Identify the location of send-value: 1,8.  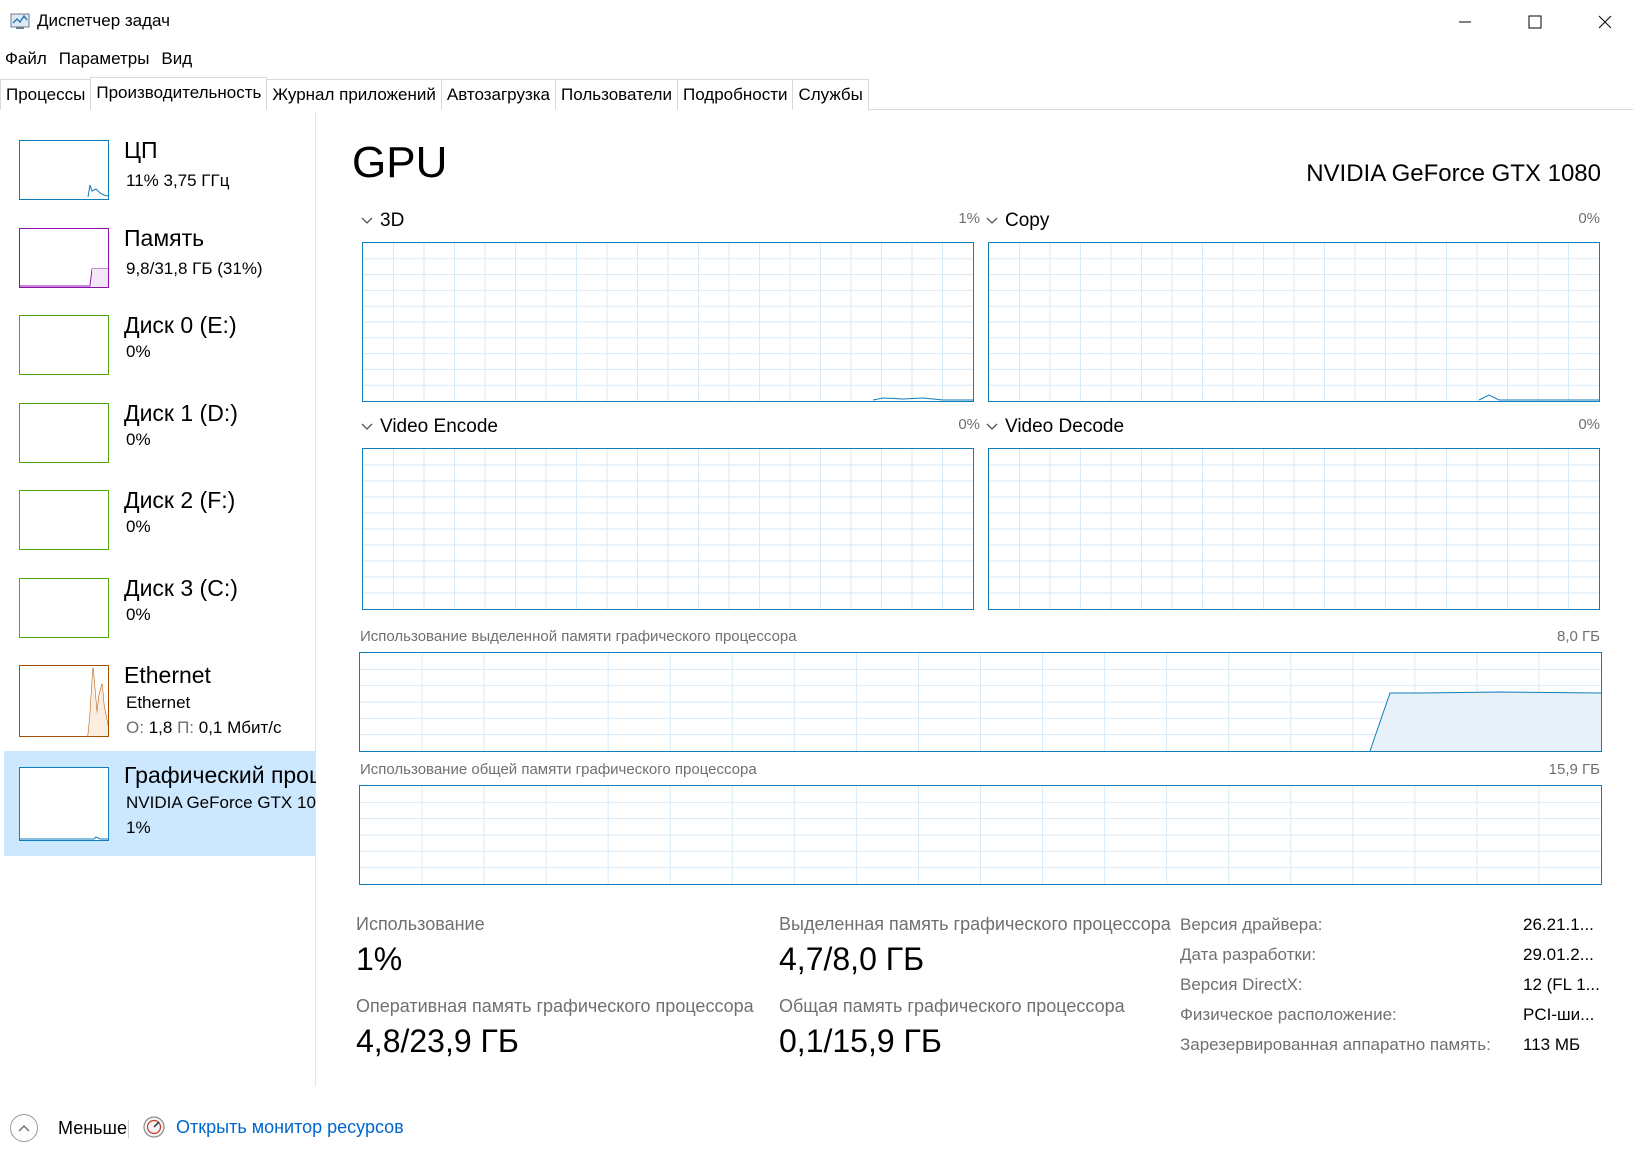
(160, 727).